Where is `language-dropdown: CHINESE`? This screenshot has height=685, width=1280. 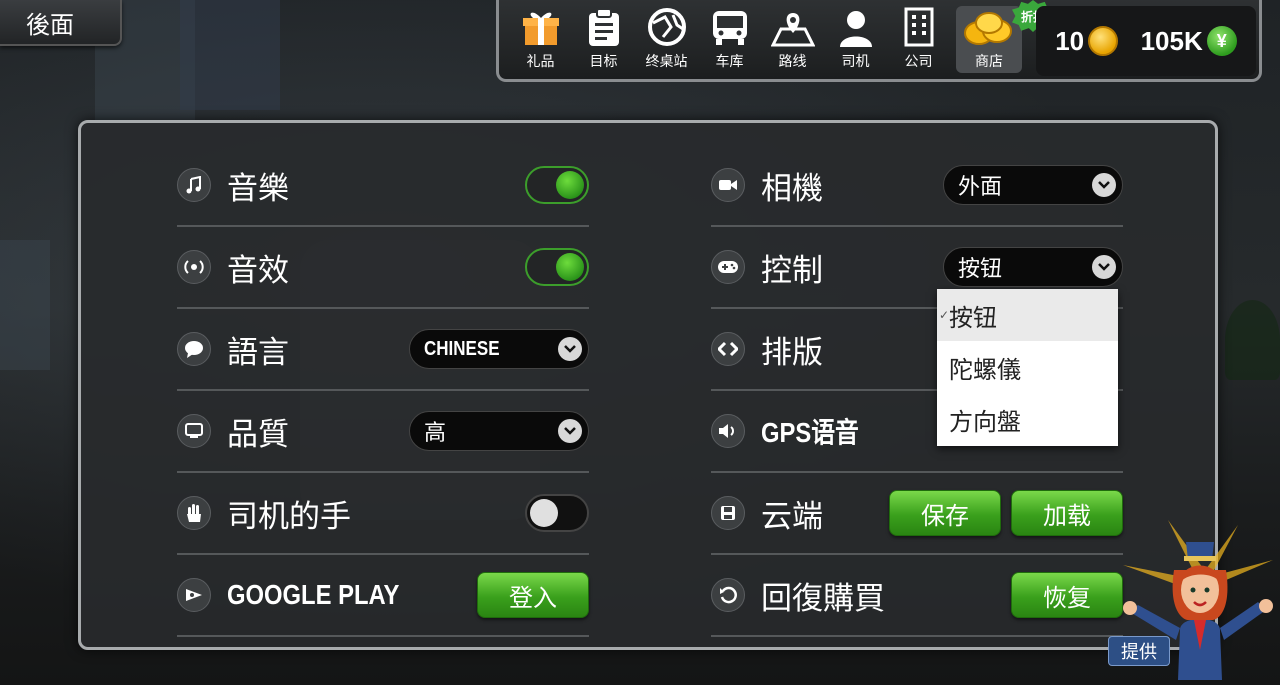 language-dropdown: CHINESE is located at coordinates (499, 349).